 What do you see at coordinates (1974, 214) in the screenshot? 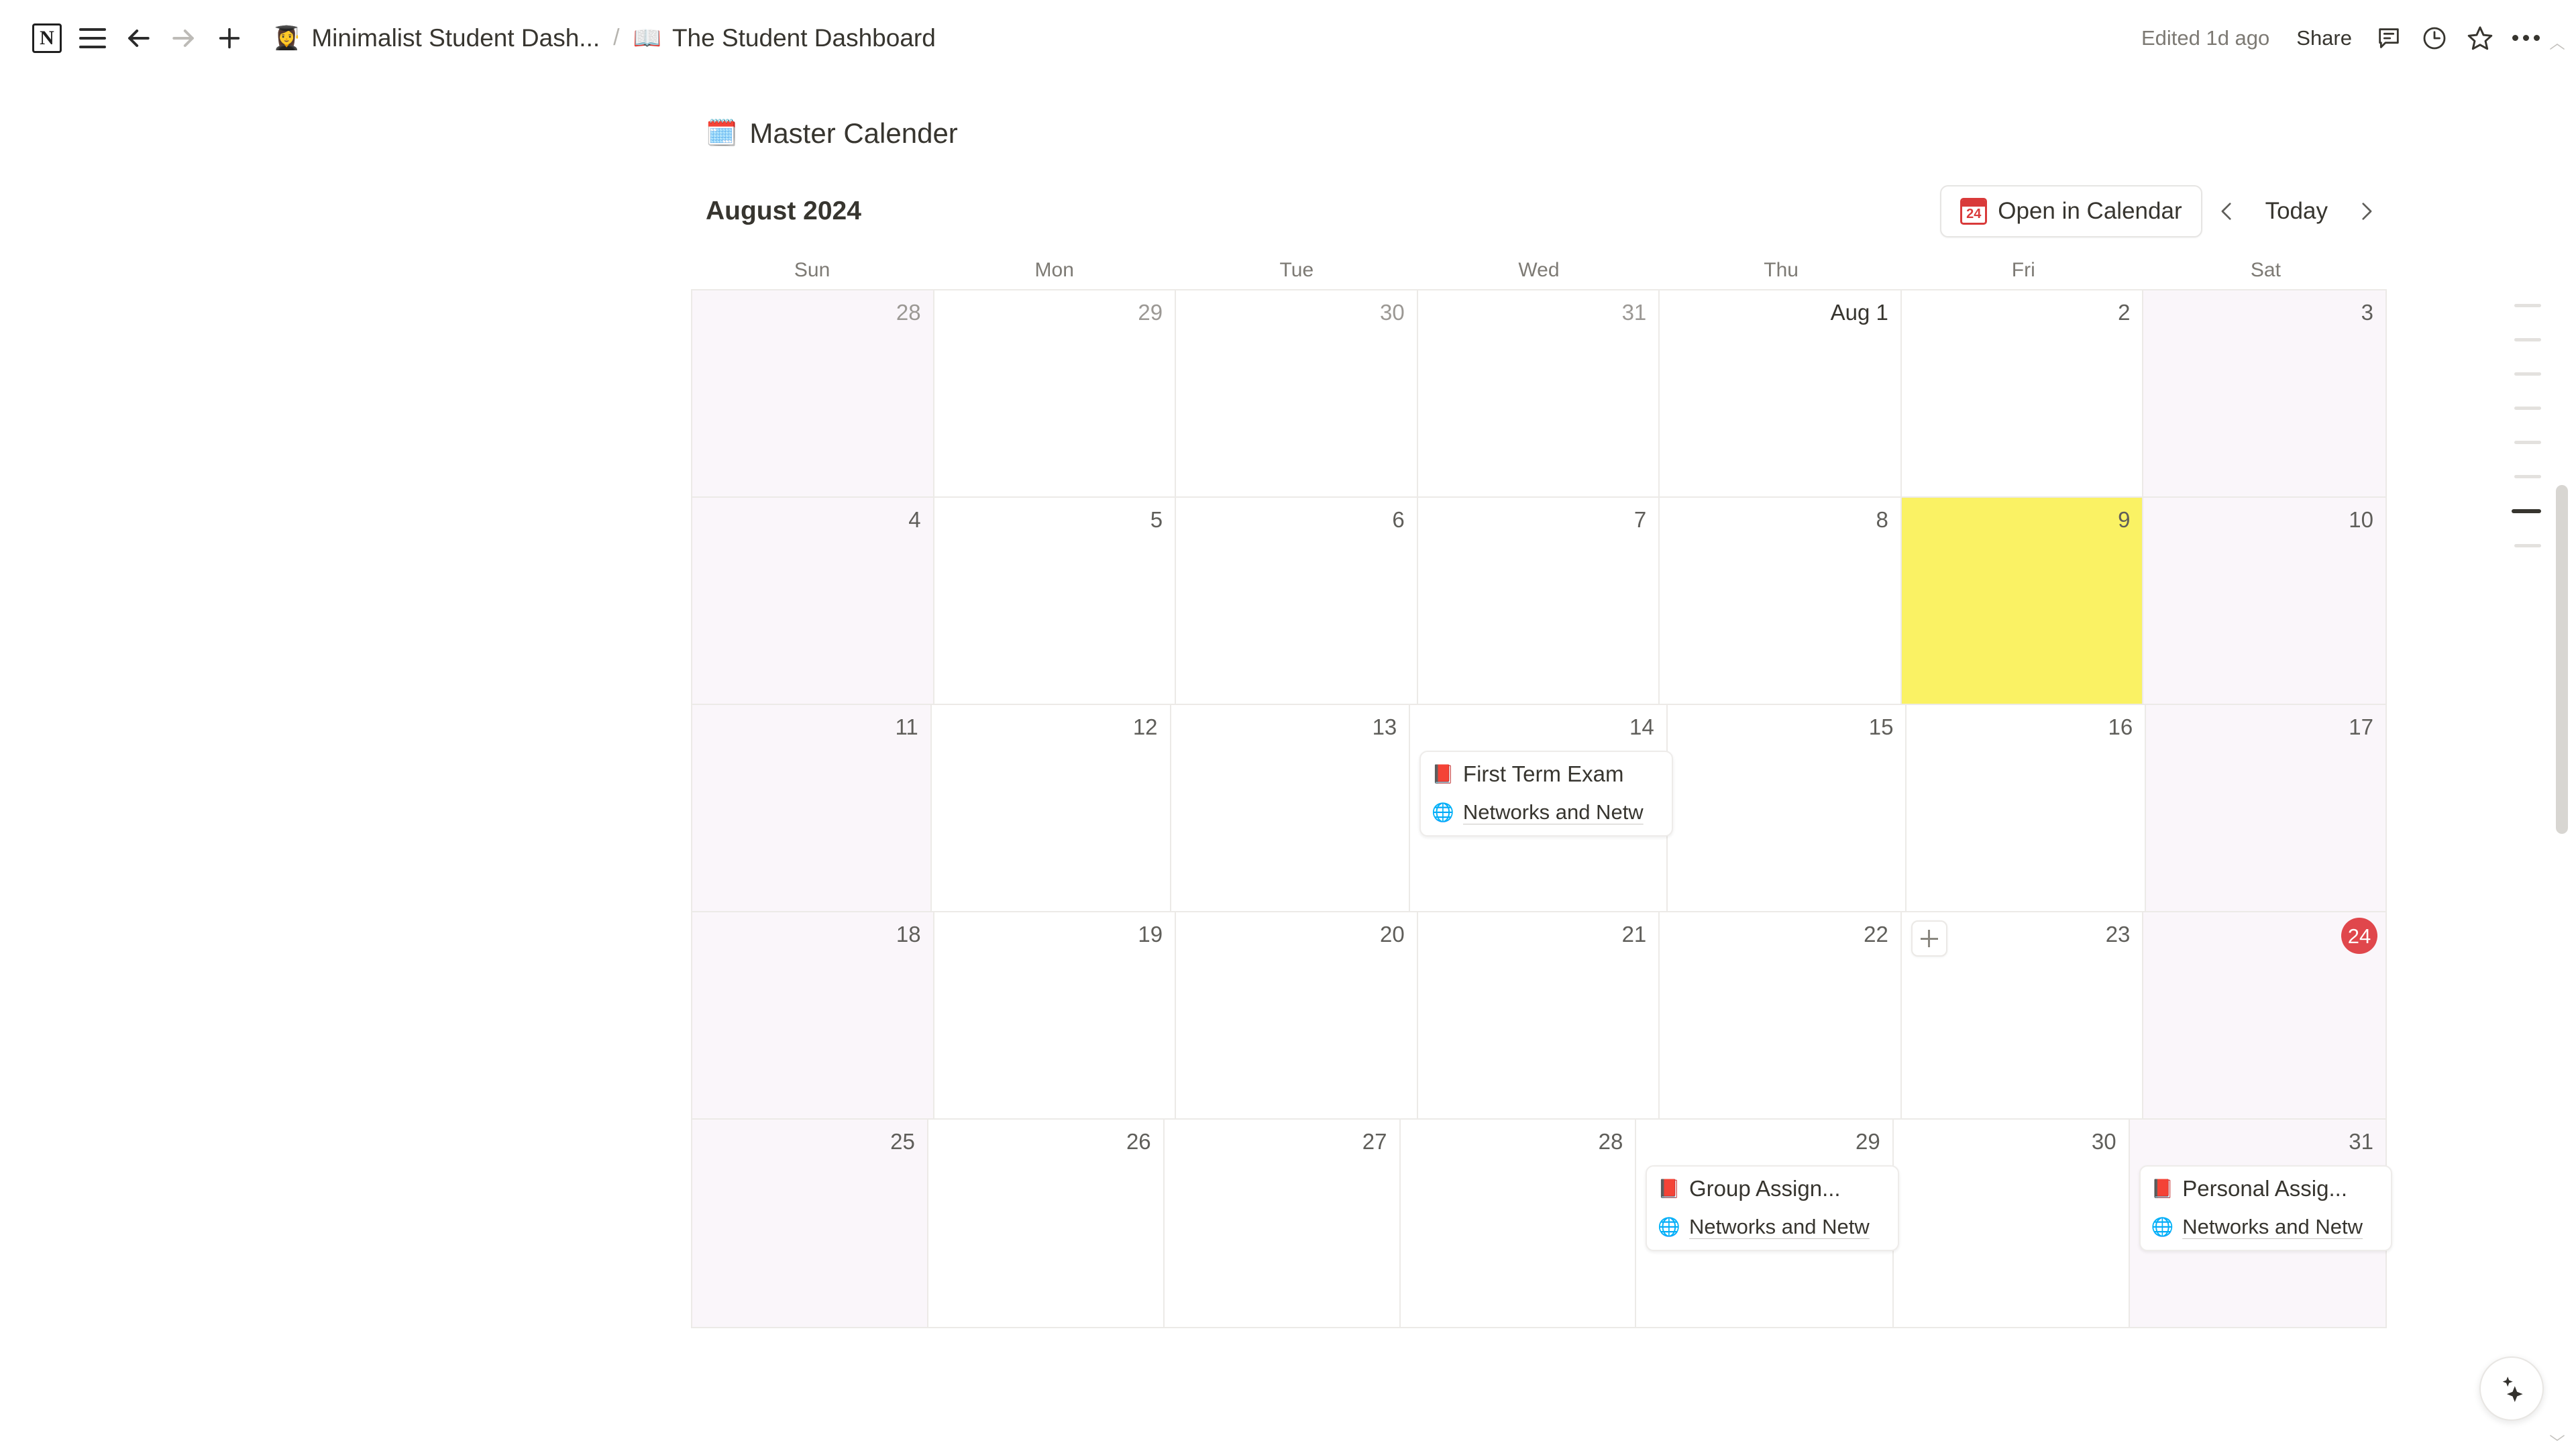
I see `calendar-date-icon-number: 24` at bounding box center [1974, 214].